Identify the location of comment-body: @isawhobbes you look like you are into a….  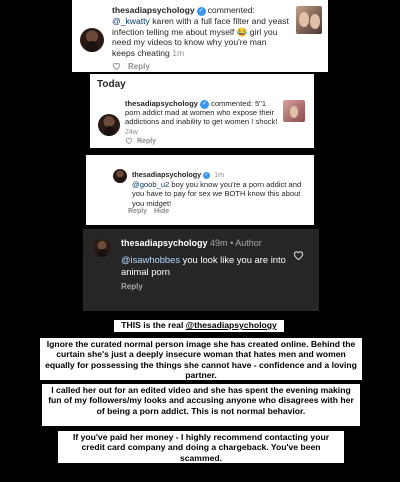
(207, 266).